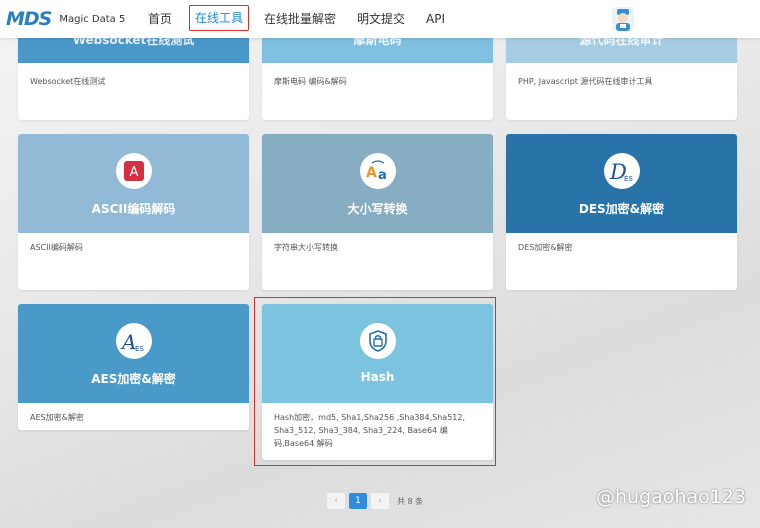 This screenshot has height=528, width=760. I want to click on logo-mark: MDS, so click(29, 19).